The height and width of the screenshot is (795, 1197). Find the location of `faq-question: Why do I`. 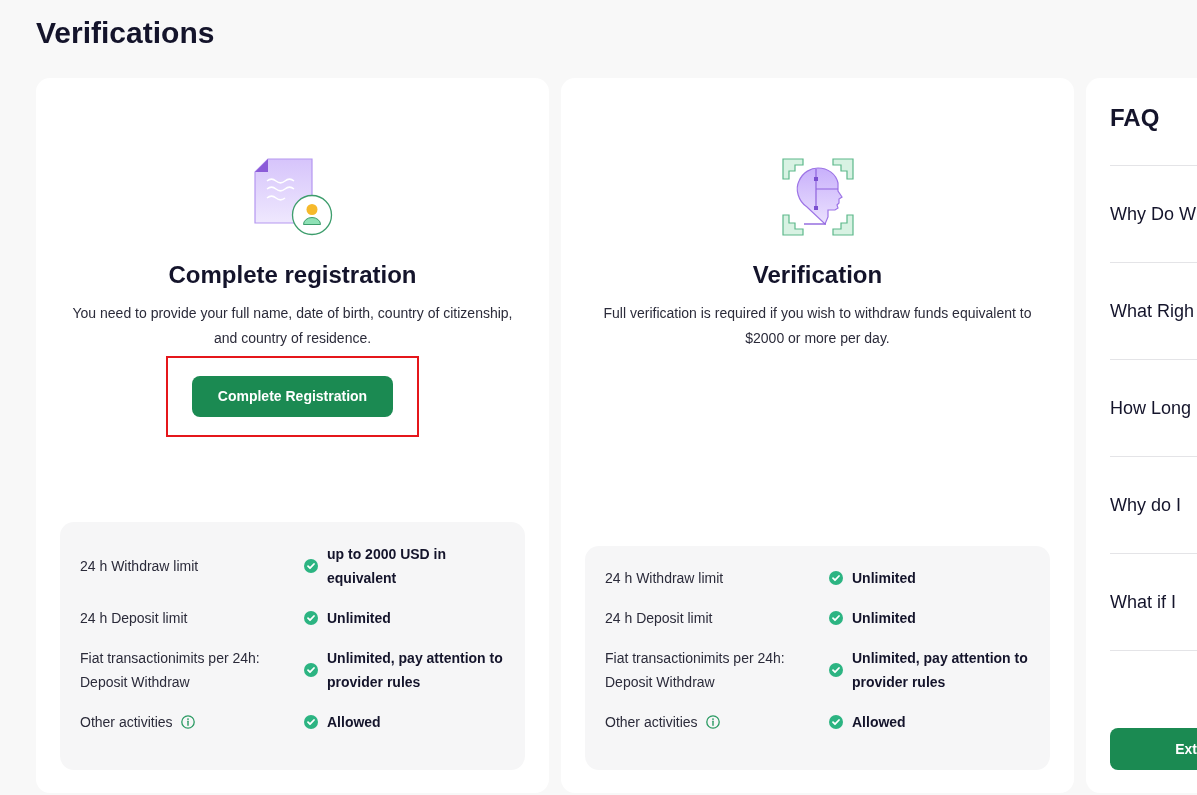

faq-question: Why do I is located at coordinates (1146, 505).